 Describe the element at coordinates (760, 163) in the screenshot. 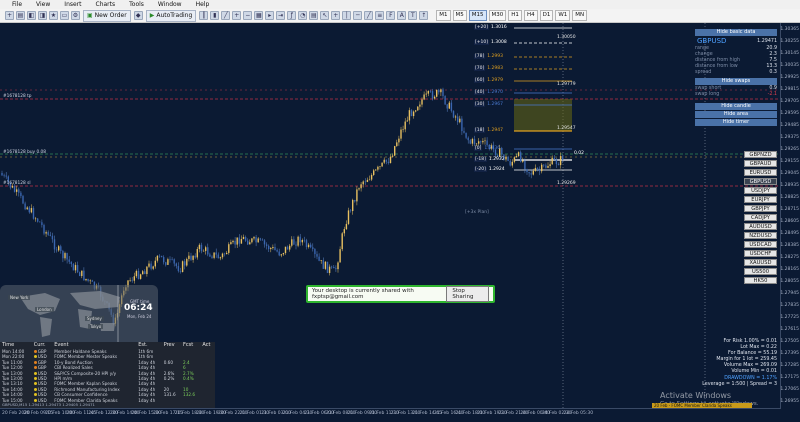

I see `pair-button-gbpaud: GBPAUD` at that location.